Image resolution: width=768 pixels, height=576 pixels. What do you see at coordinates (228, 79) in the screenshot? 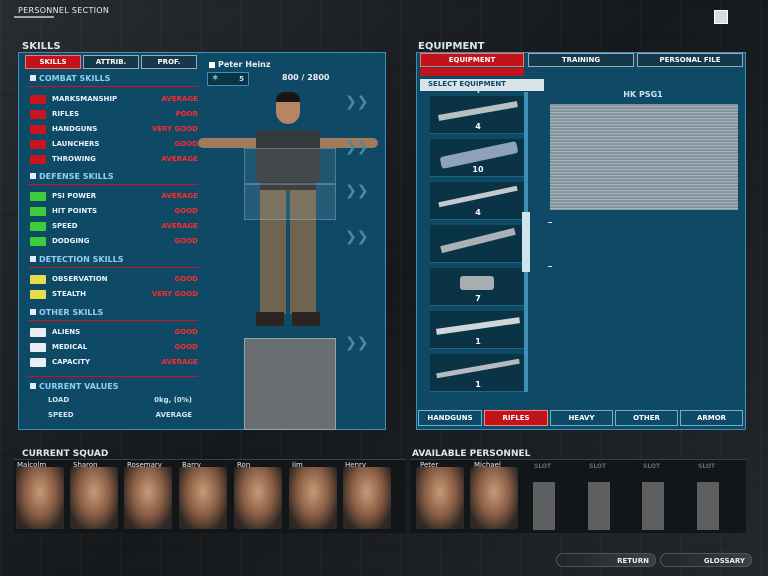
I see `rank-box: ✶ 5` at bounding box center [228, 79].